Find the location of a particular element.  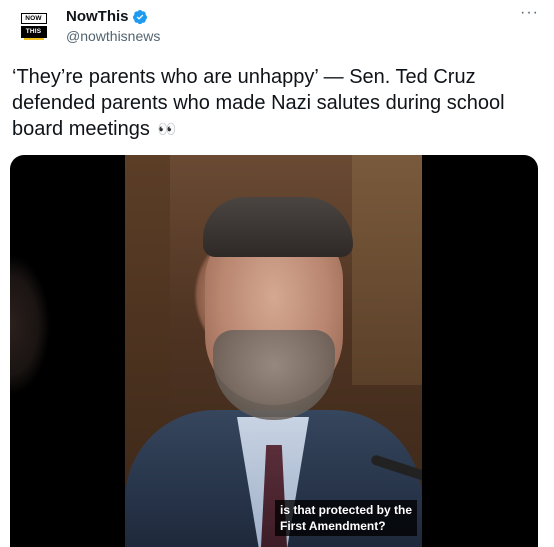

background-person is located at coordinates (30, 381).